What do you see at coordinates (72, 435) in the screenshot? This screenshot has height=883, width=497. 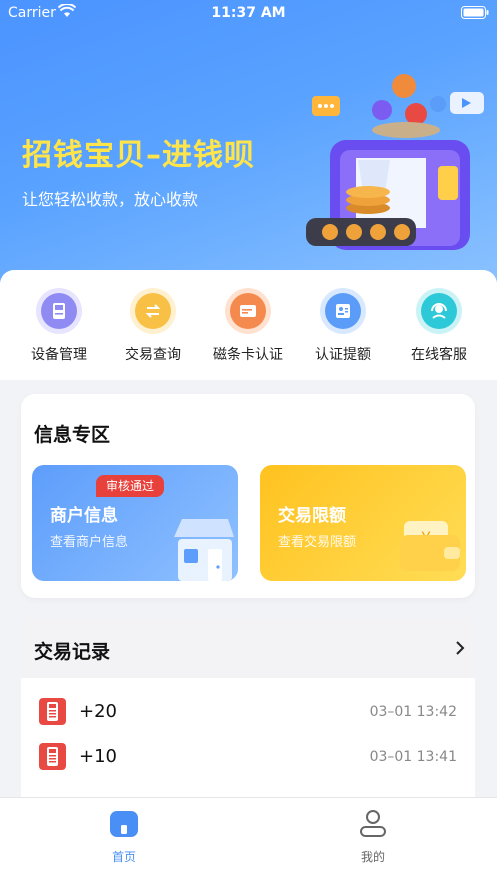 I see `info-zone-title: 信息专区` at bounding box center [72, 435].